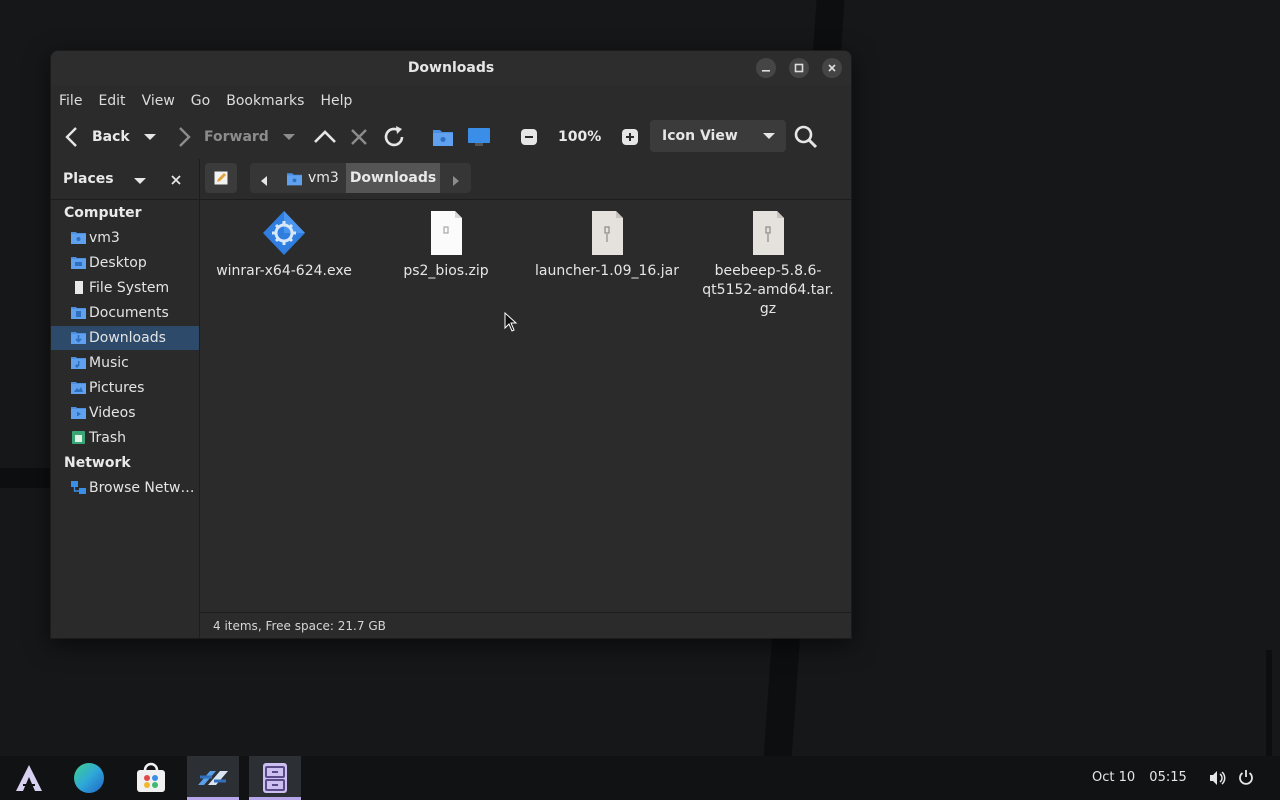 Image resolution: width=1280 pixels, height=800 pixels. Describe the element at coordinates (151, 778) in the screenshot. I see `software-store-launcher` at that location.